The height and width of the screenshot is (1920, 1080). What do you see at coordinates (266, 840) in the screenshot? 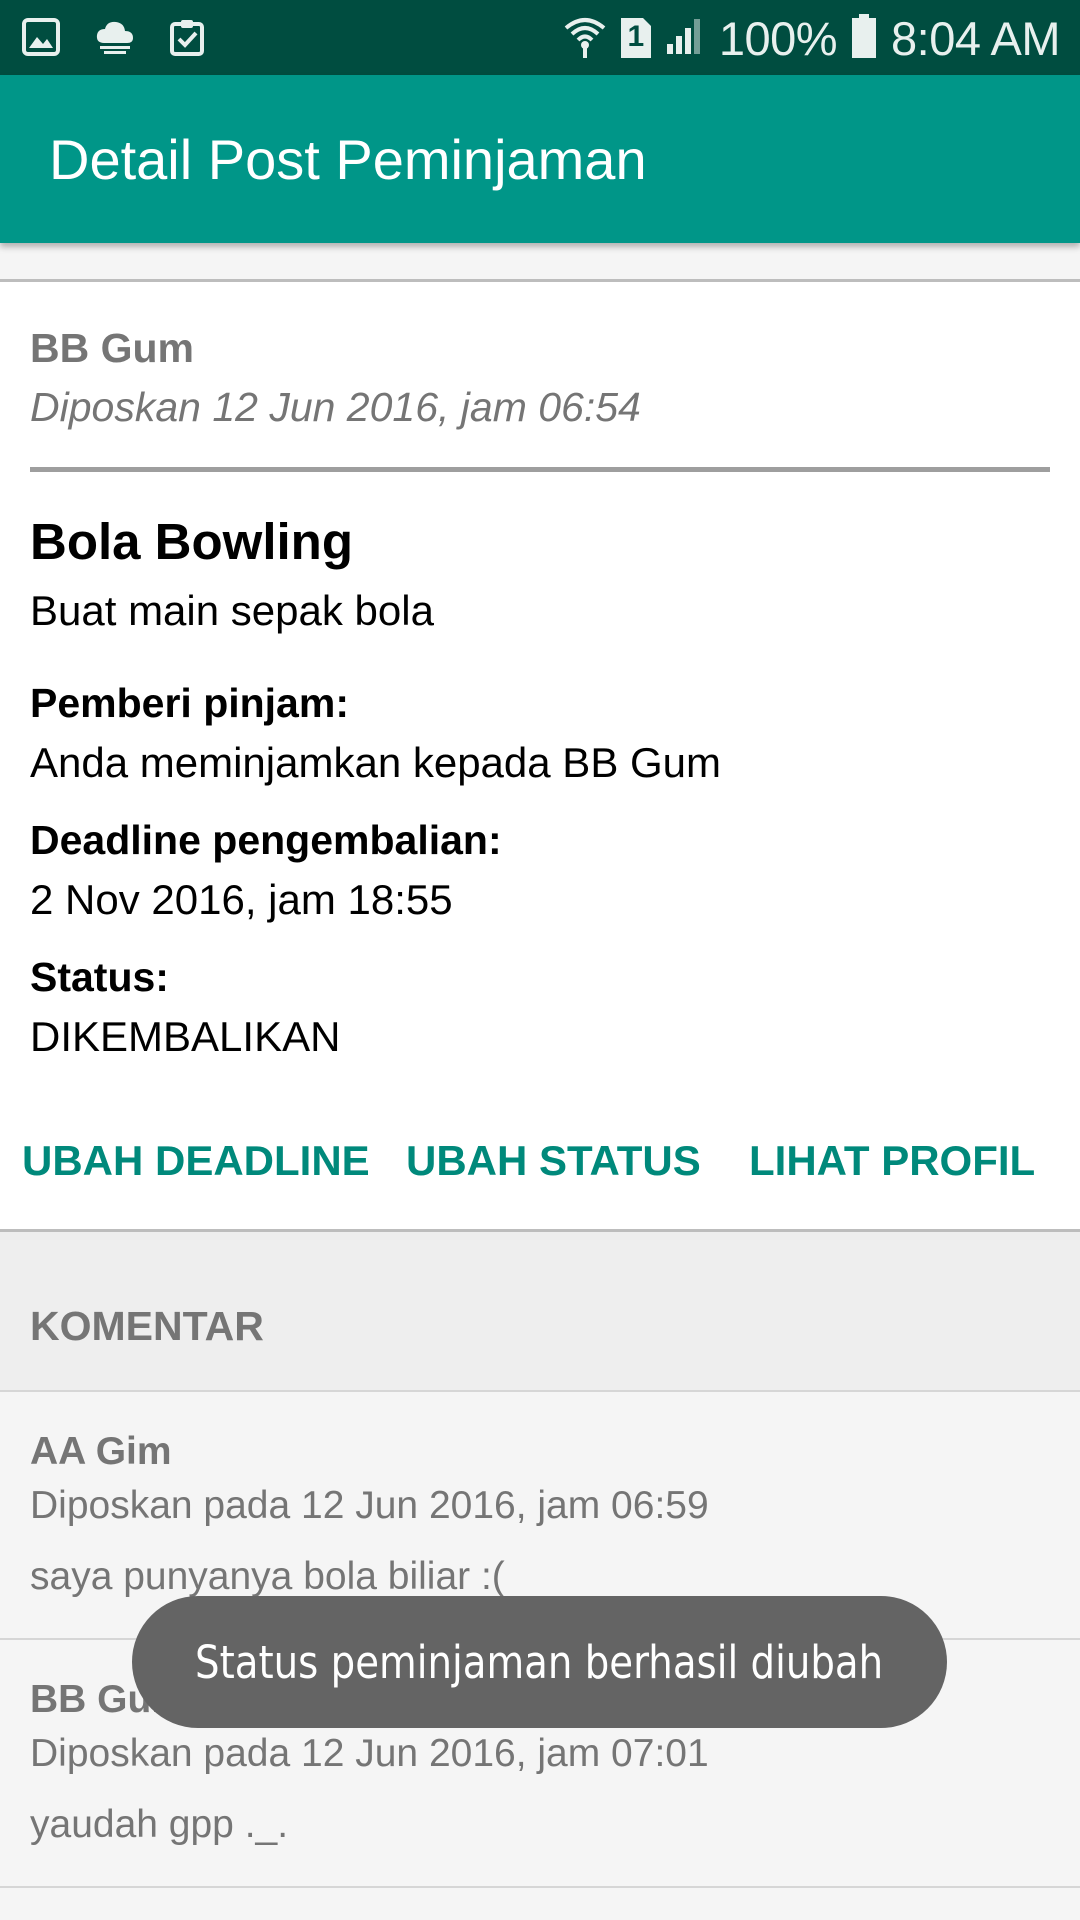
I see `deadline-label: Deadline pengembalian:` at bounding box center [266, 840].